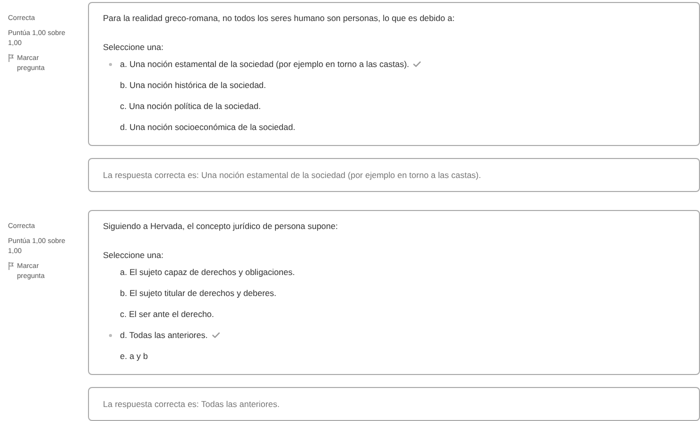 This screenshot has height=421, width=700. I want to click on option-text: a. Una noción estamental de la sociedad (por ejemplo en torno a las castas)., so click(265, 64).